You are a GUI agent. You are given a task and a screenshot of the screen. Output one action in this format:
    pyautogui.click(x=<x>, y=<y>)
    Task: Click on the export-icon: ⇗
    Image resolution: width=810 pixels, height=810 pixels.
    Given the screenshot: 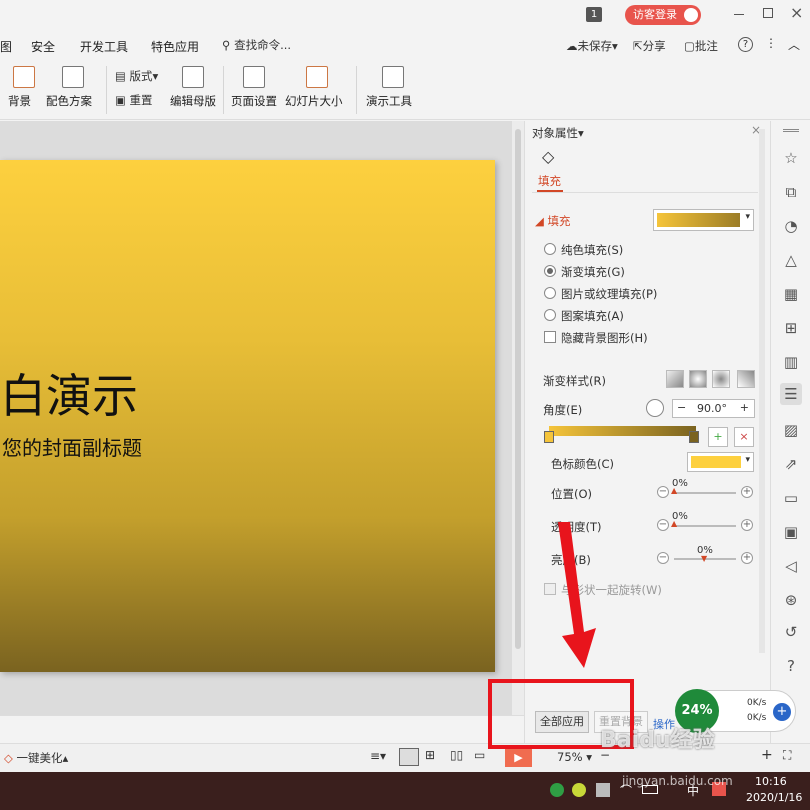 What is the action you would take?
    pyautogui.click(x=791, y=464)
    